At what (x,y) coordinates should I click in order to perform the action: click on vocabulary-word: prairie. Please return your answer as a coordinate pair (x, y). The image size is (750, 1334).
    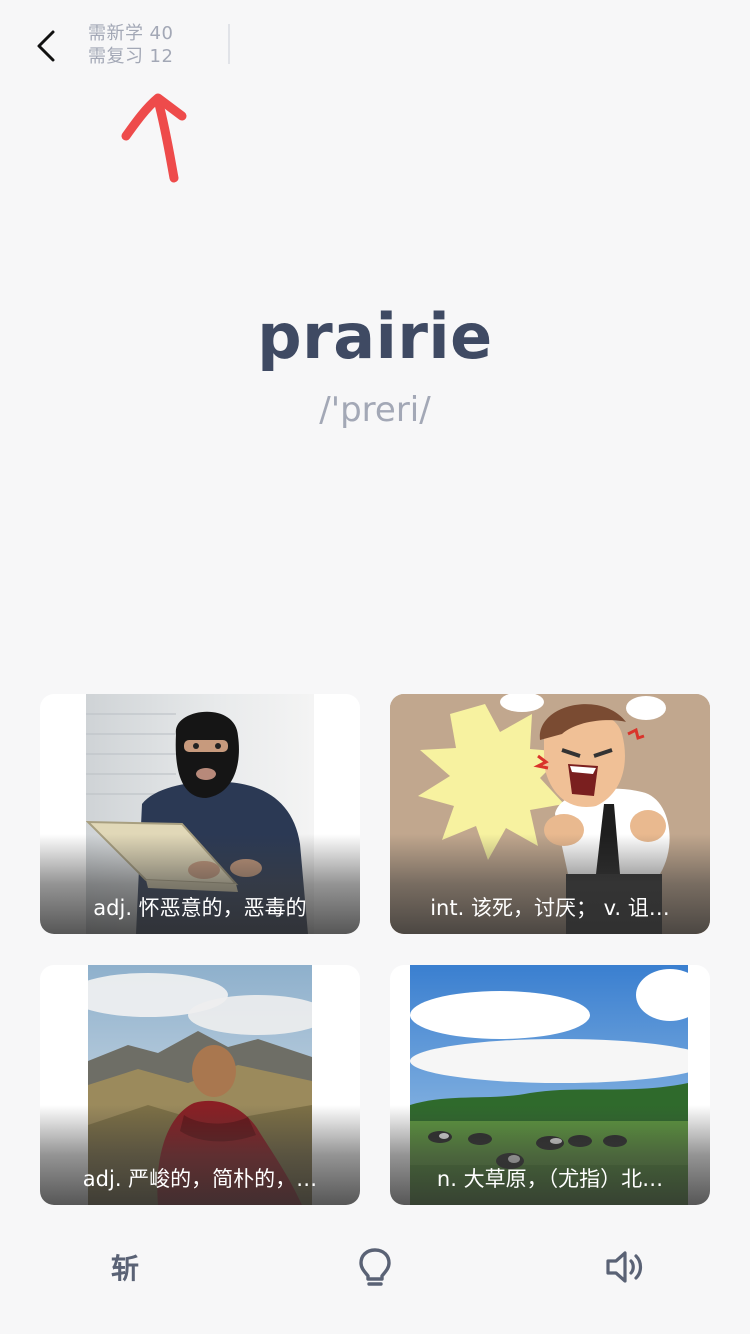
    Looking at the image, I should click on (375, 336).